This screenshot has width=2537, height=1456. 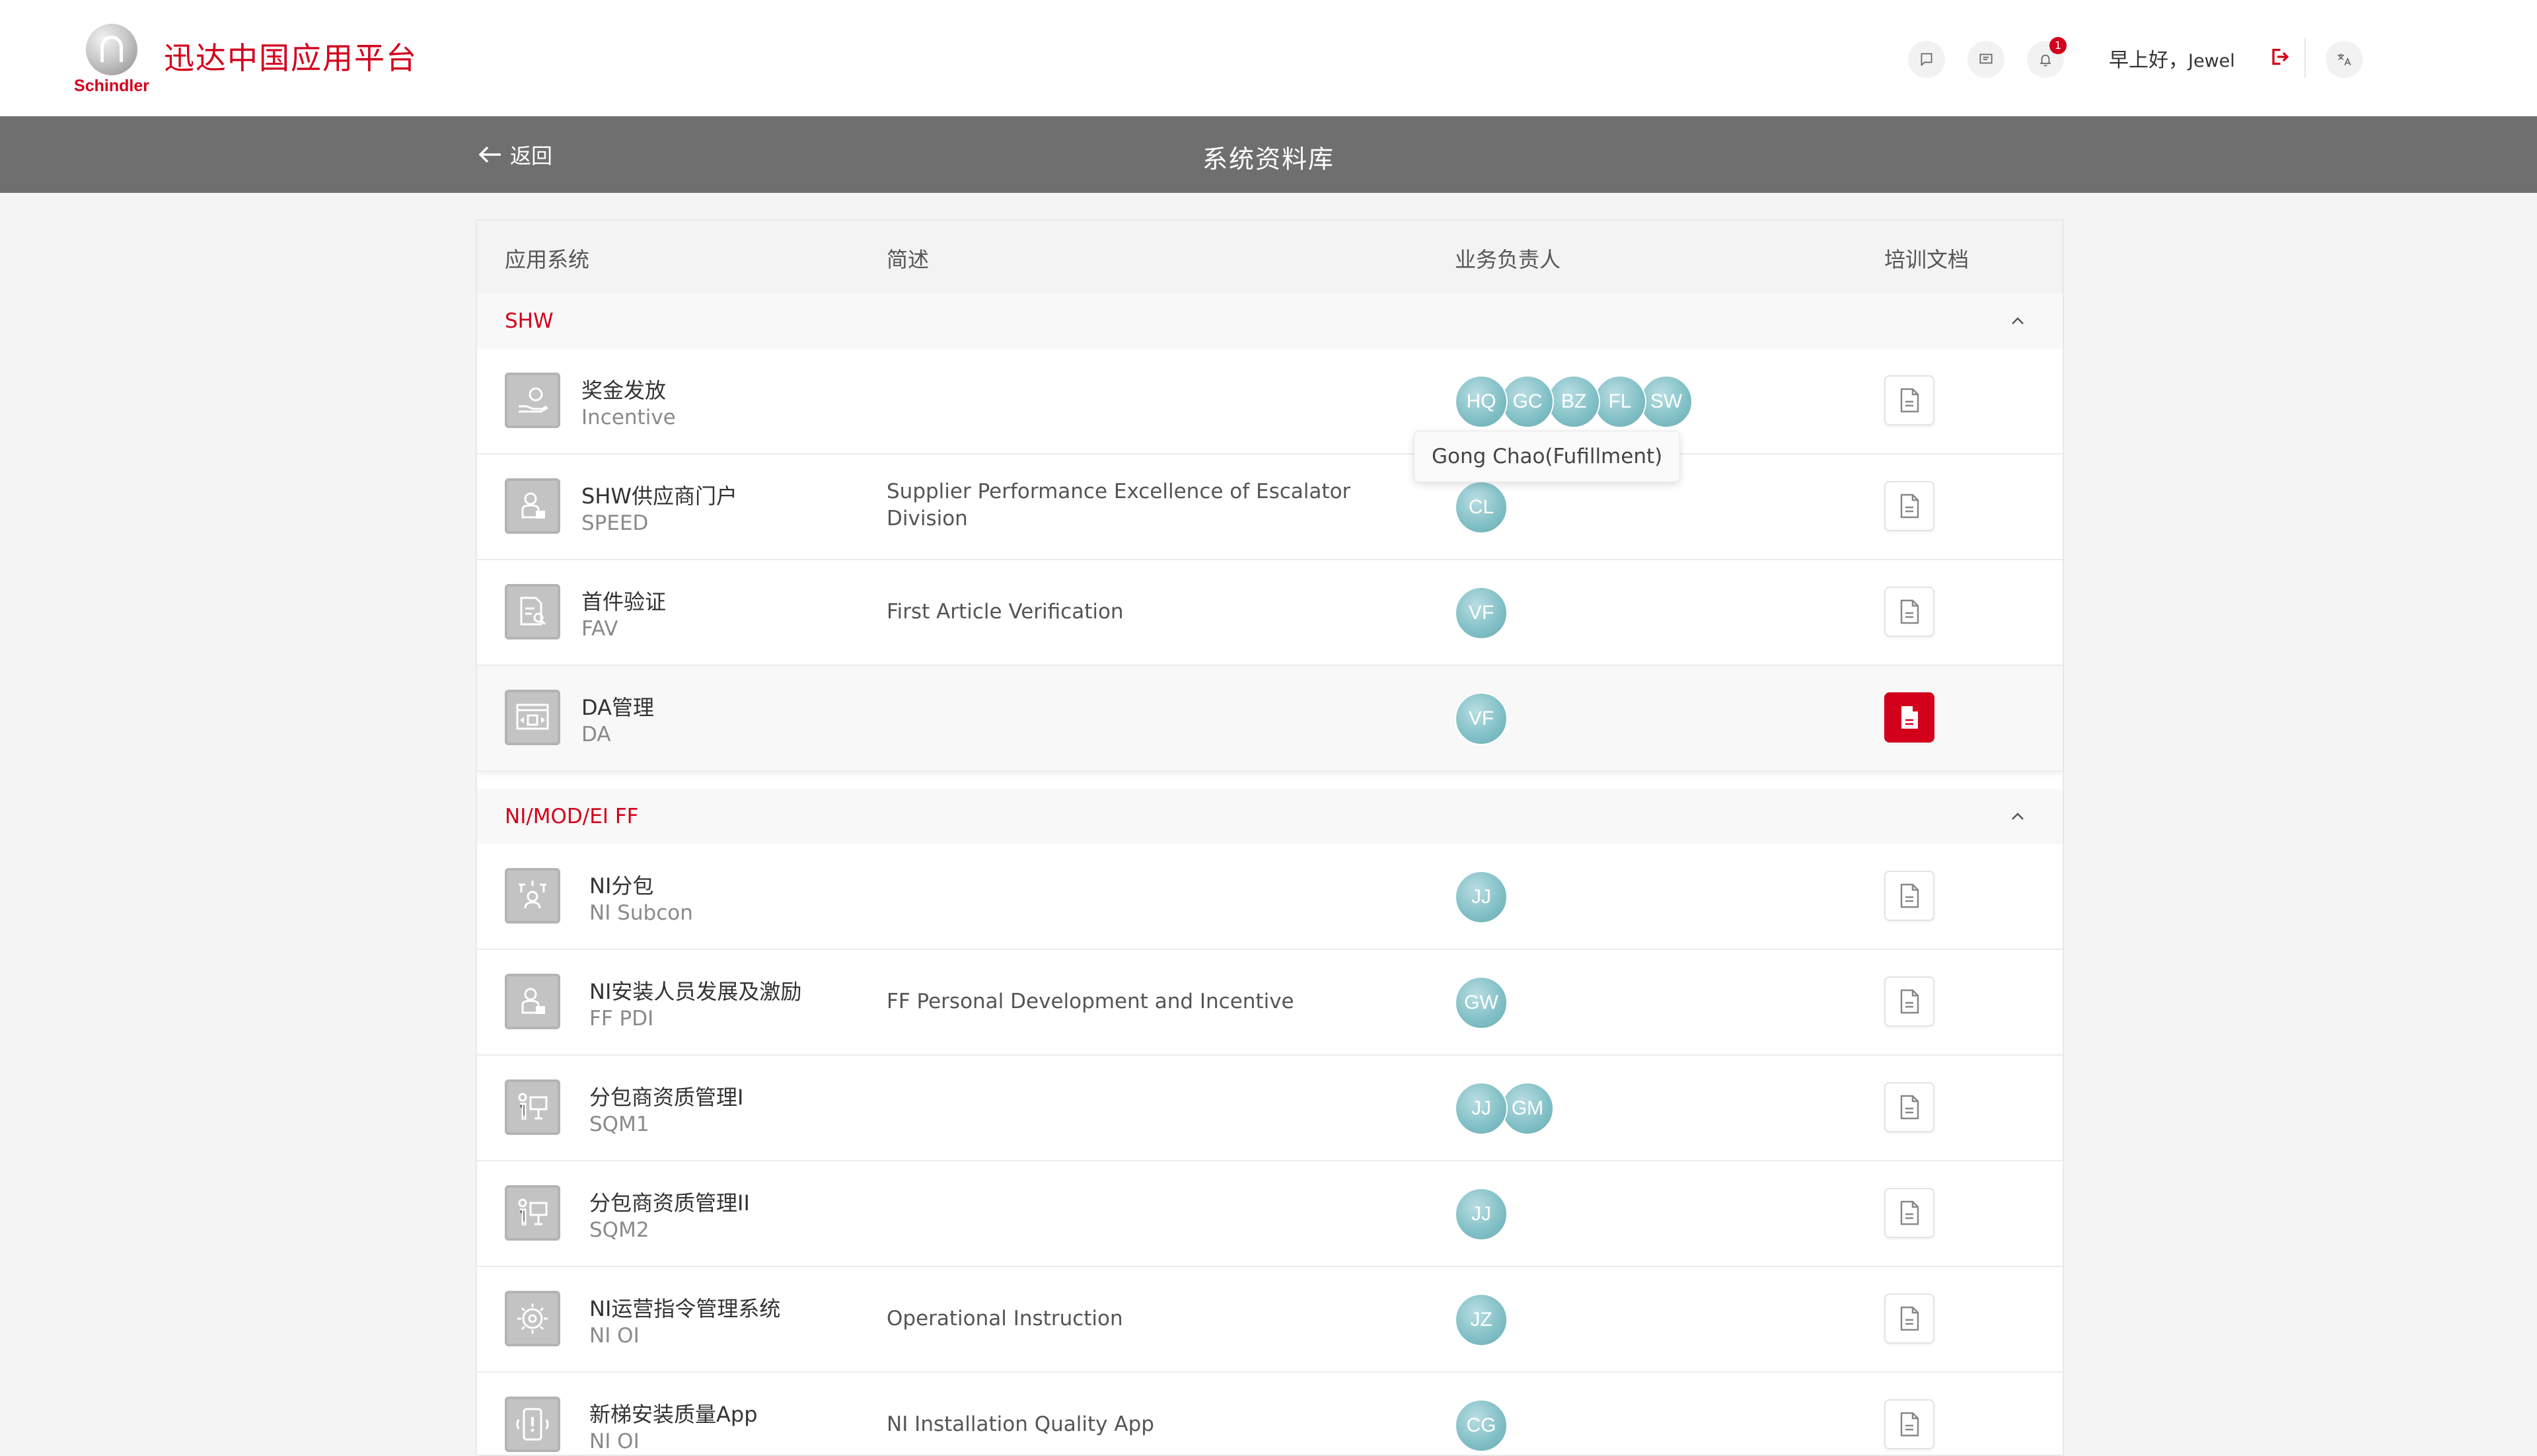 I want to click on column-header-owner: 业务负责人, so click(x=1508, y=259).